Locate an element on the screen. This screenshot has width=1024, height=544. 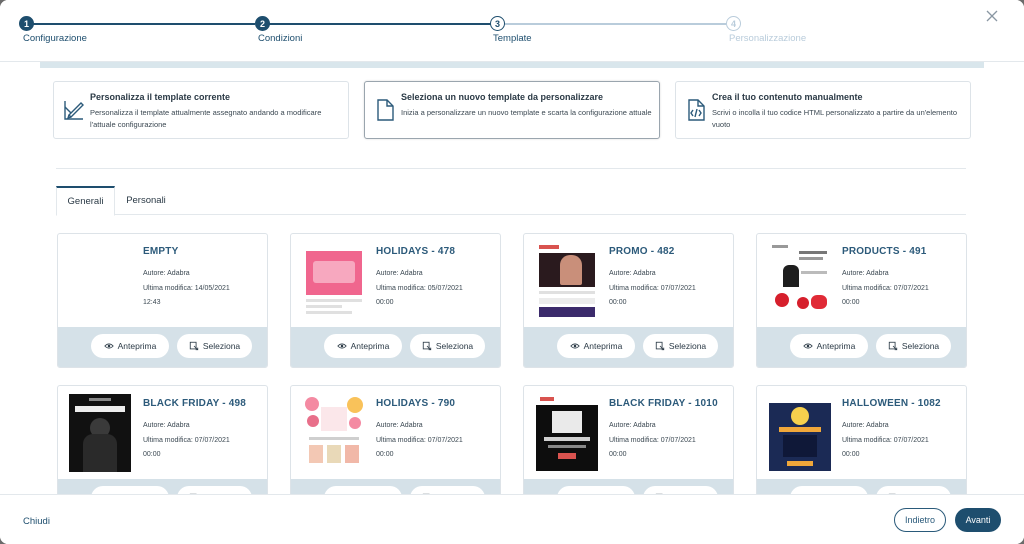
step-2-label: Condizioni is located at coordinates (280, 38).